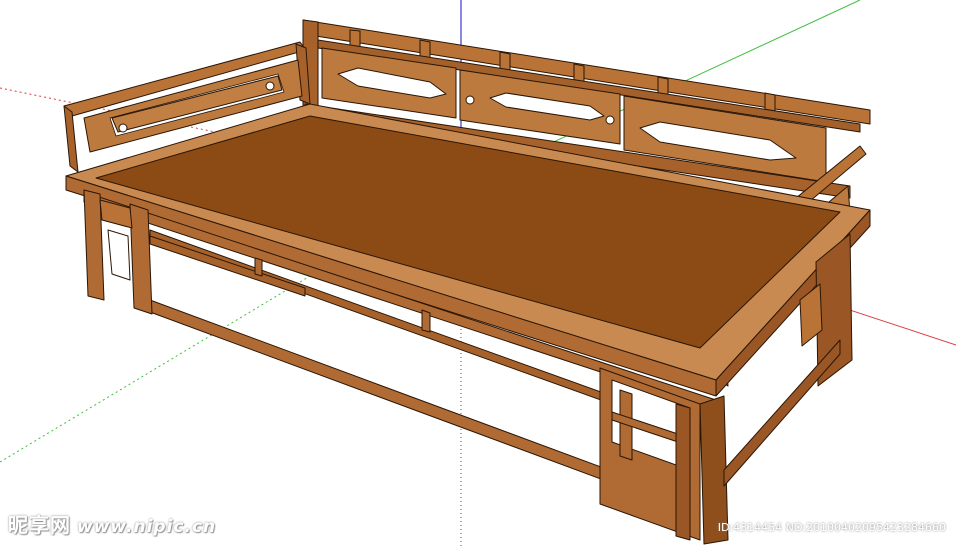 The width and height of the screenshot is (956, 548). What do you see at coordinates (831, 527) in the screenshot?
I see `watermark-image-id: ID:4314454 NO:20100402095423284660` at bounding box center [831, 527].